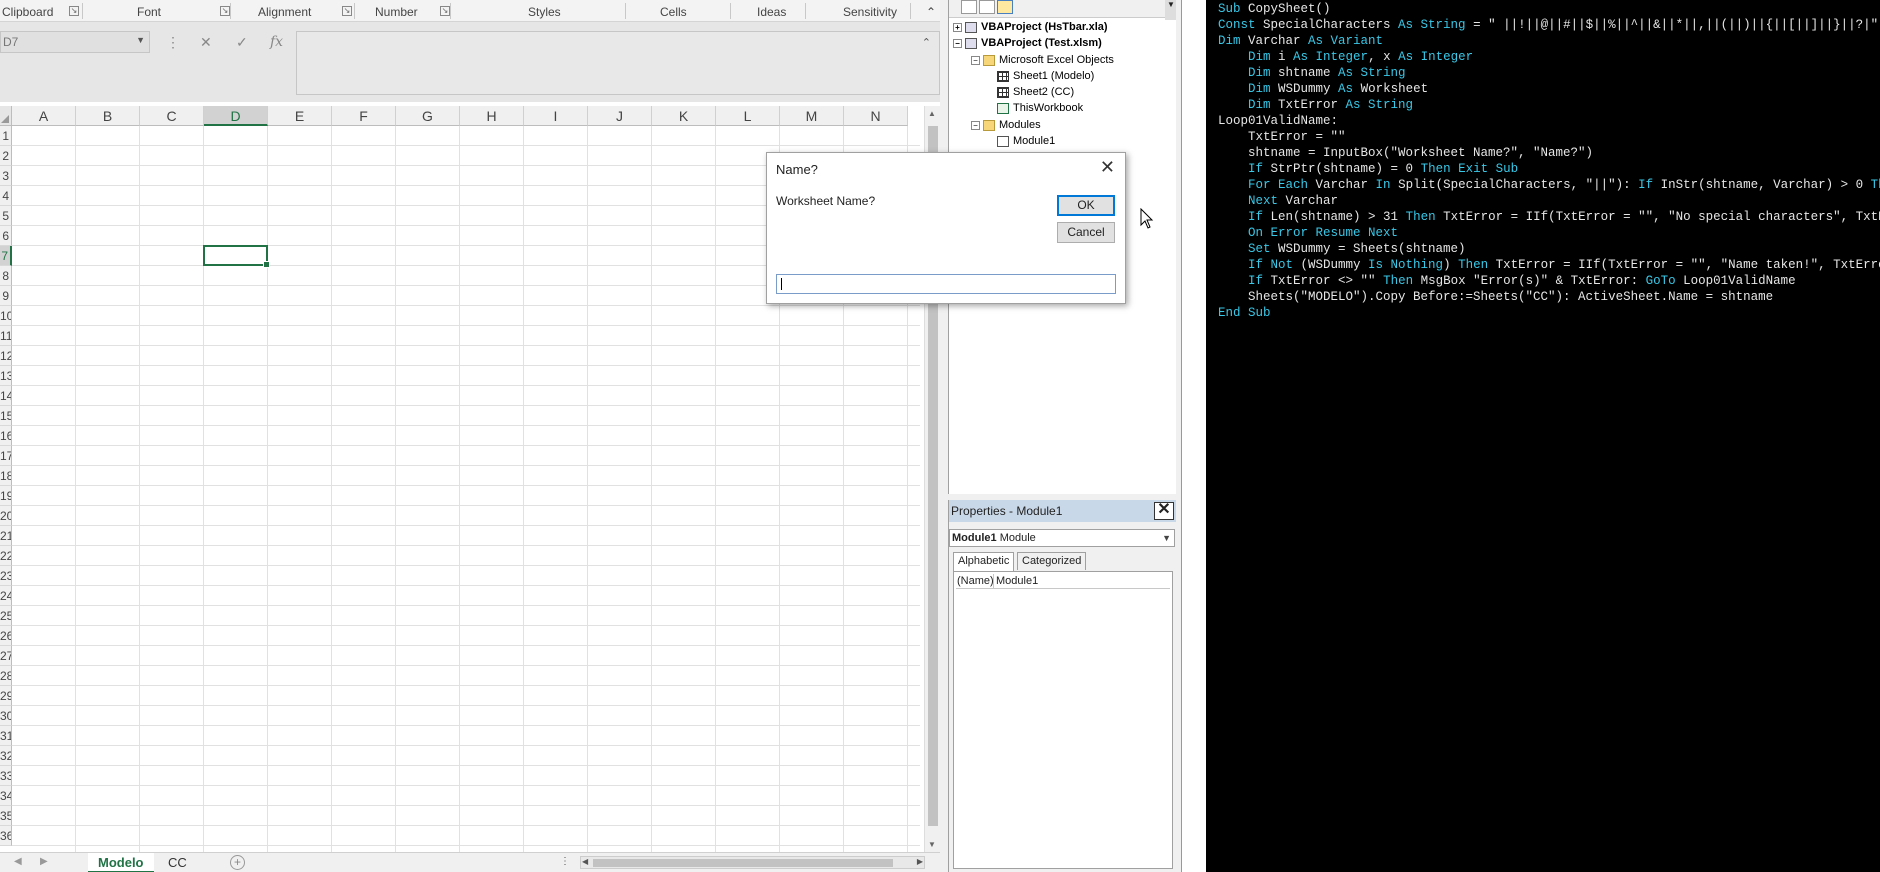  I want to click on tab-scroll-left-icon: ◀, so click(18, 861).